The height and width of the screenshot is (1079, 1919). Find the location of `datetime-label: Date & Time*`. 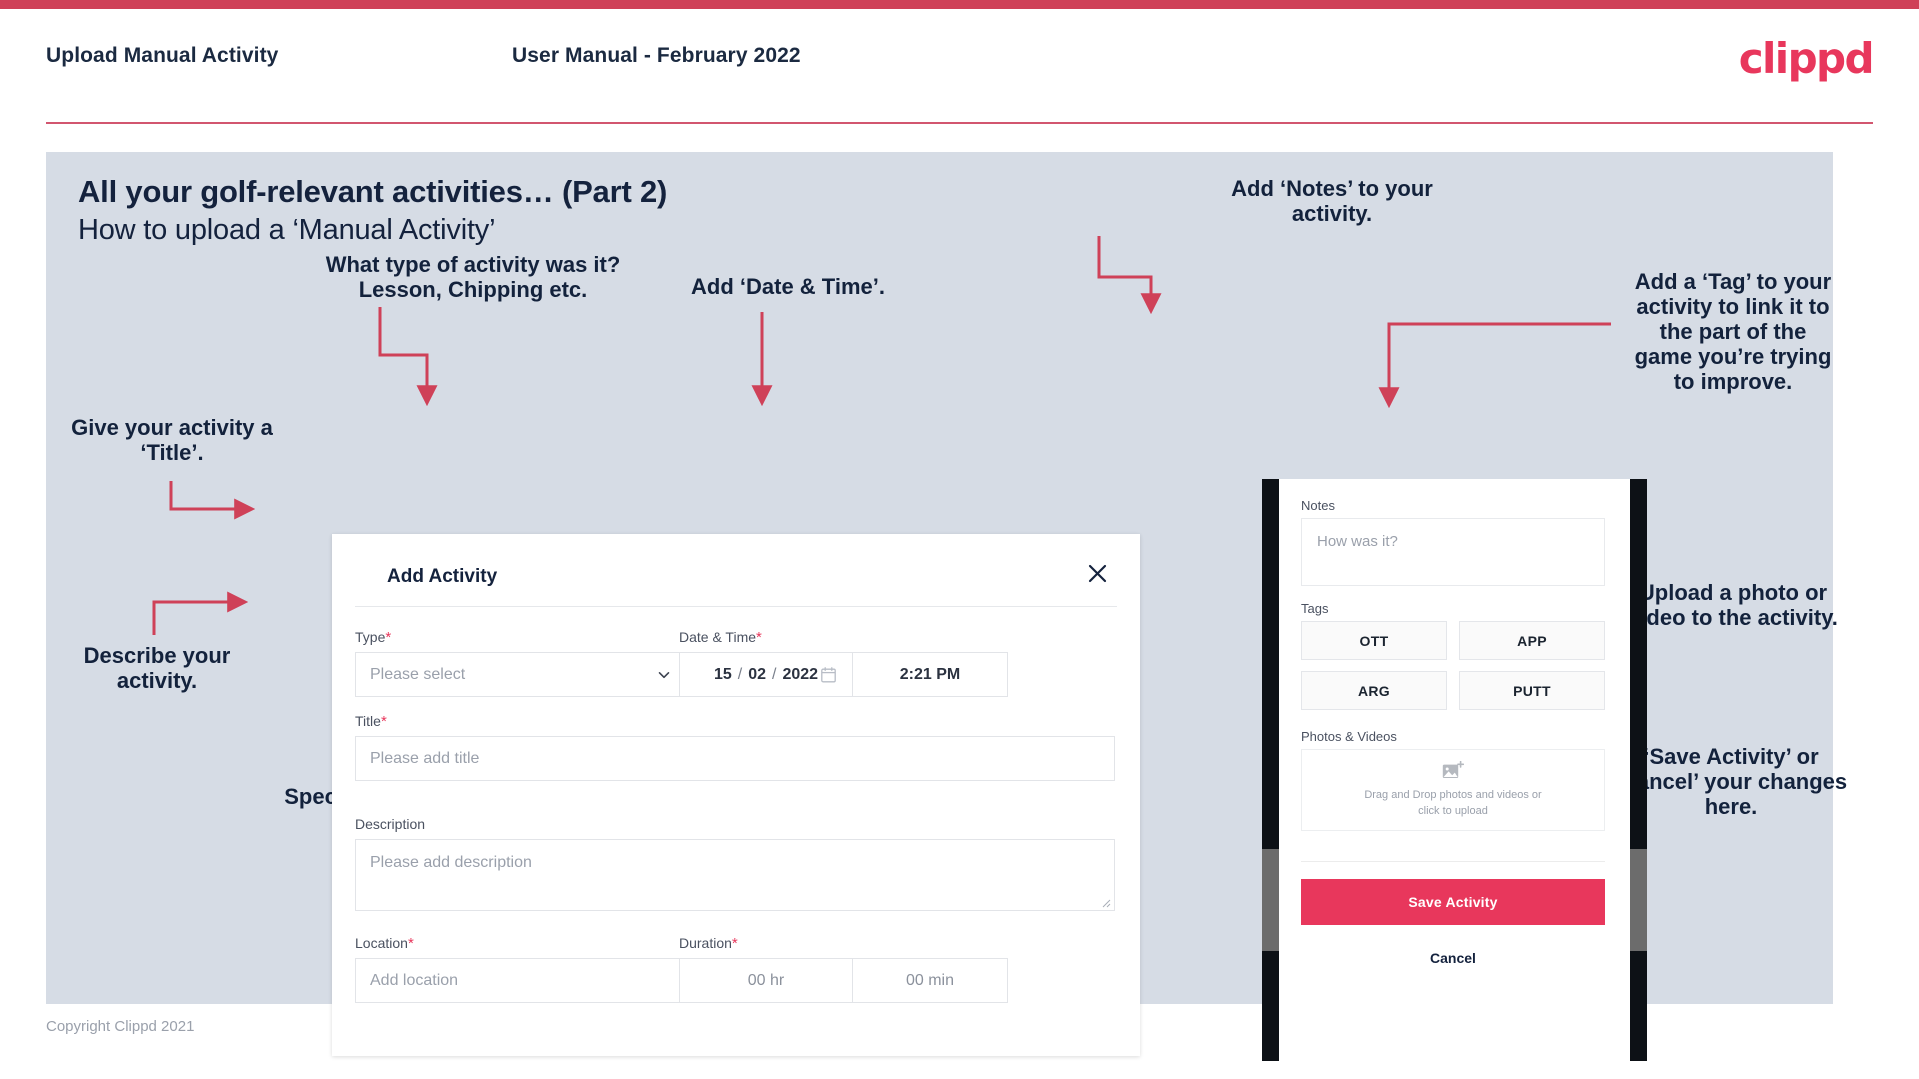

datetime-label: Date & Time* is located at coordinates (720, 637).